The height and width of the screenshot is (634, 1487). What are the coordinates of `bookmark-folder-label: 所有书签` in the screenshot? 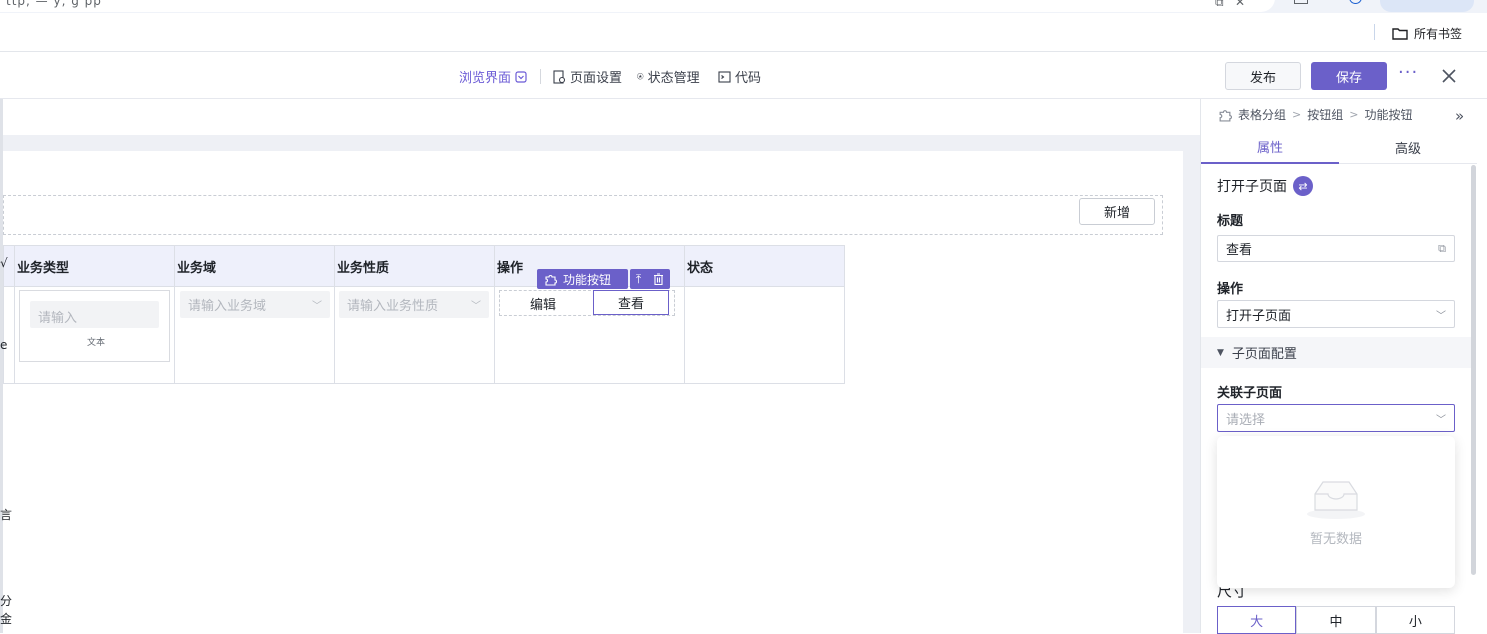 It's located at (1438, 34).